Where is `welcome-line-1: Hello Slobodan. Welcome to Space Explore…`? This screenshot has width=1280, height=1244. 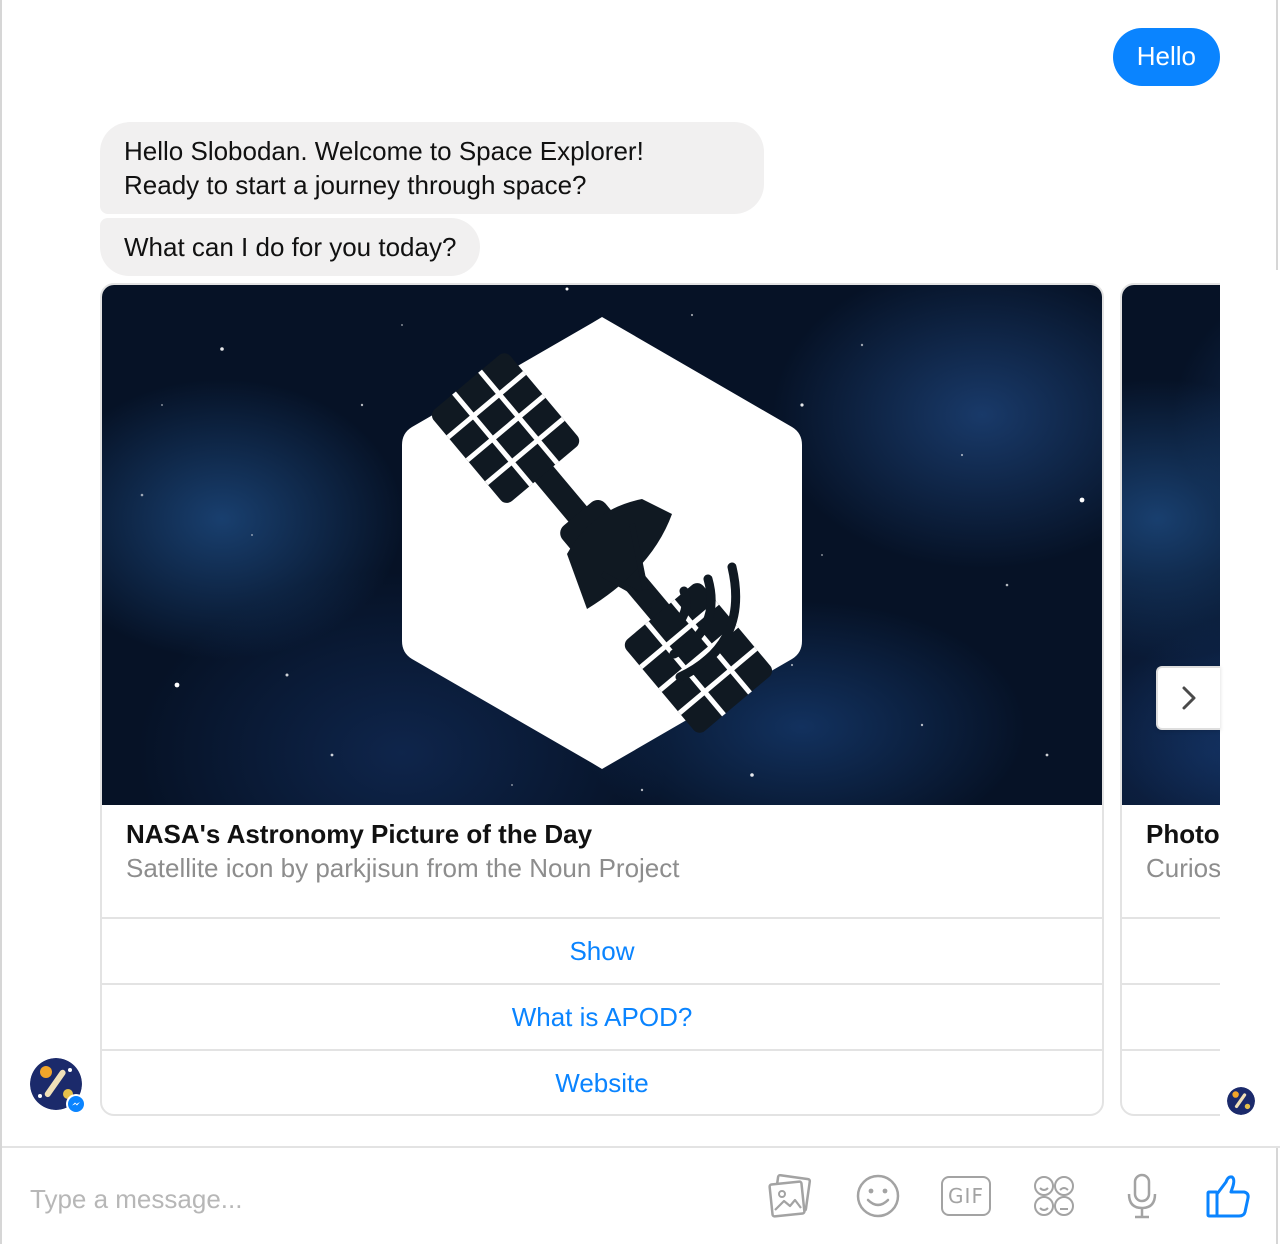 welcome-line-1: Hello Slobodan. Welcome to Space Explore… is located at coordinates (384, 151).